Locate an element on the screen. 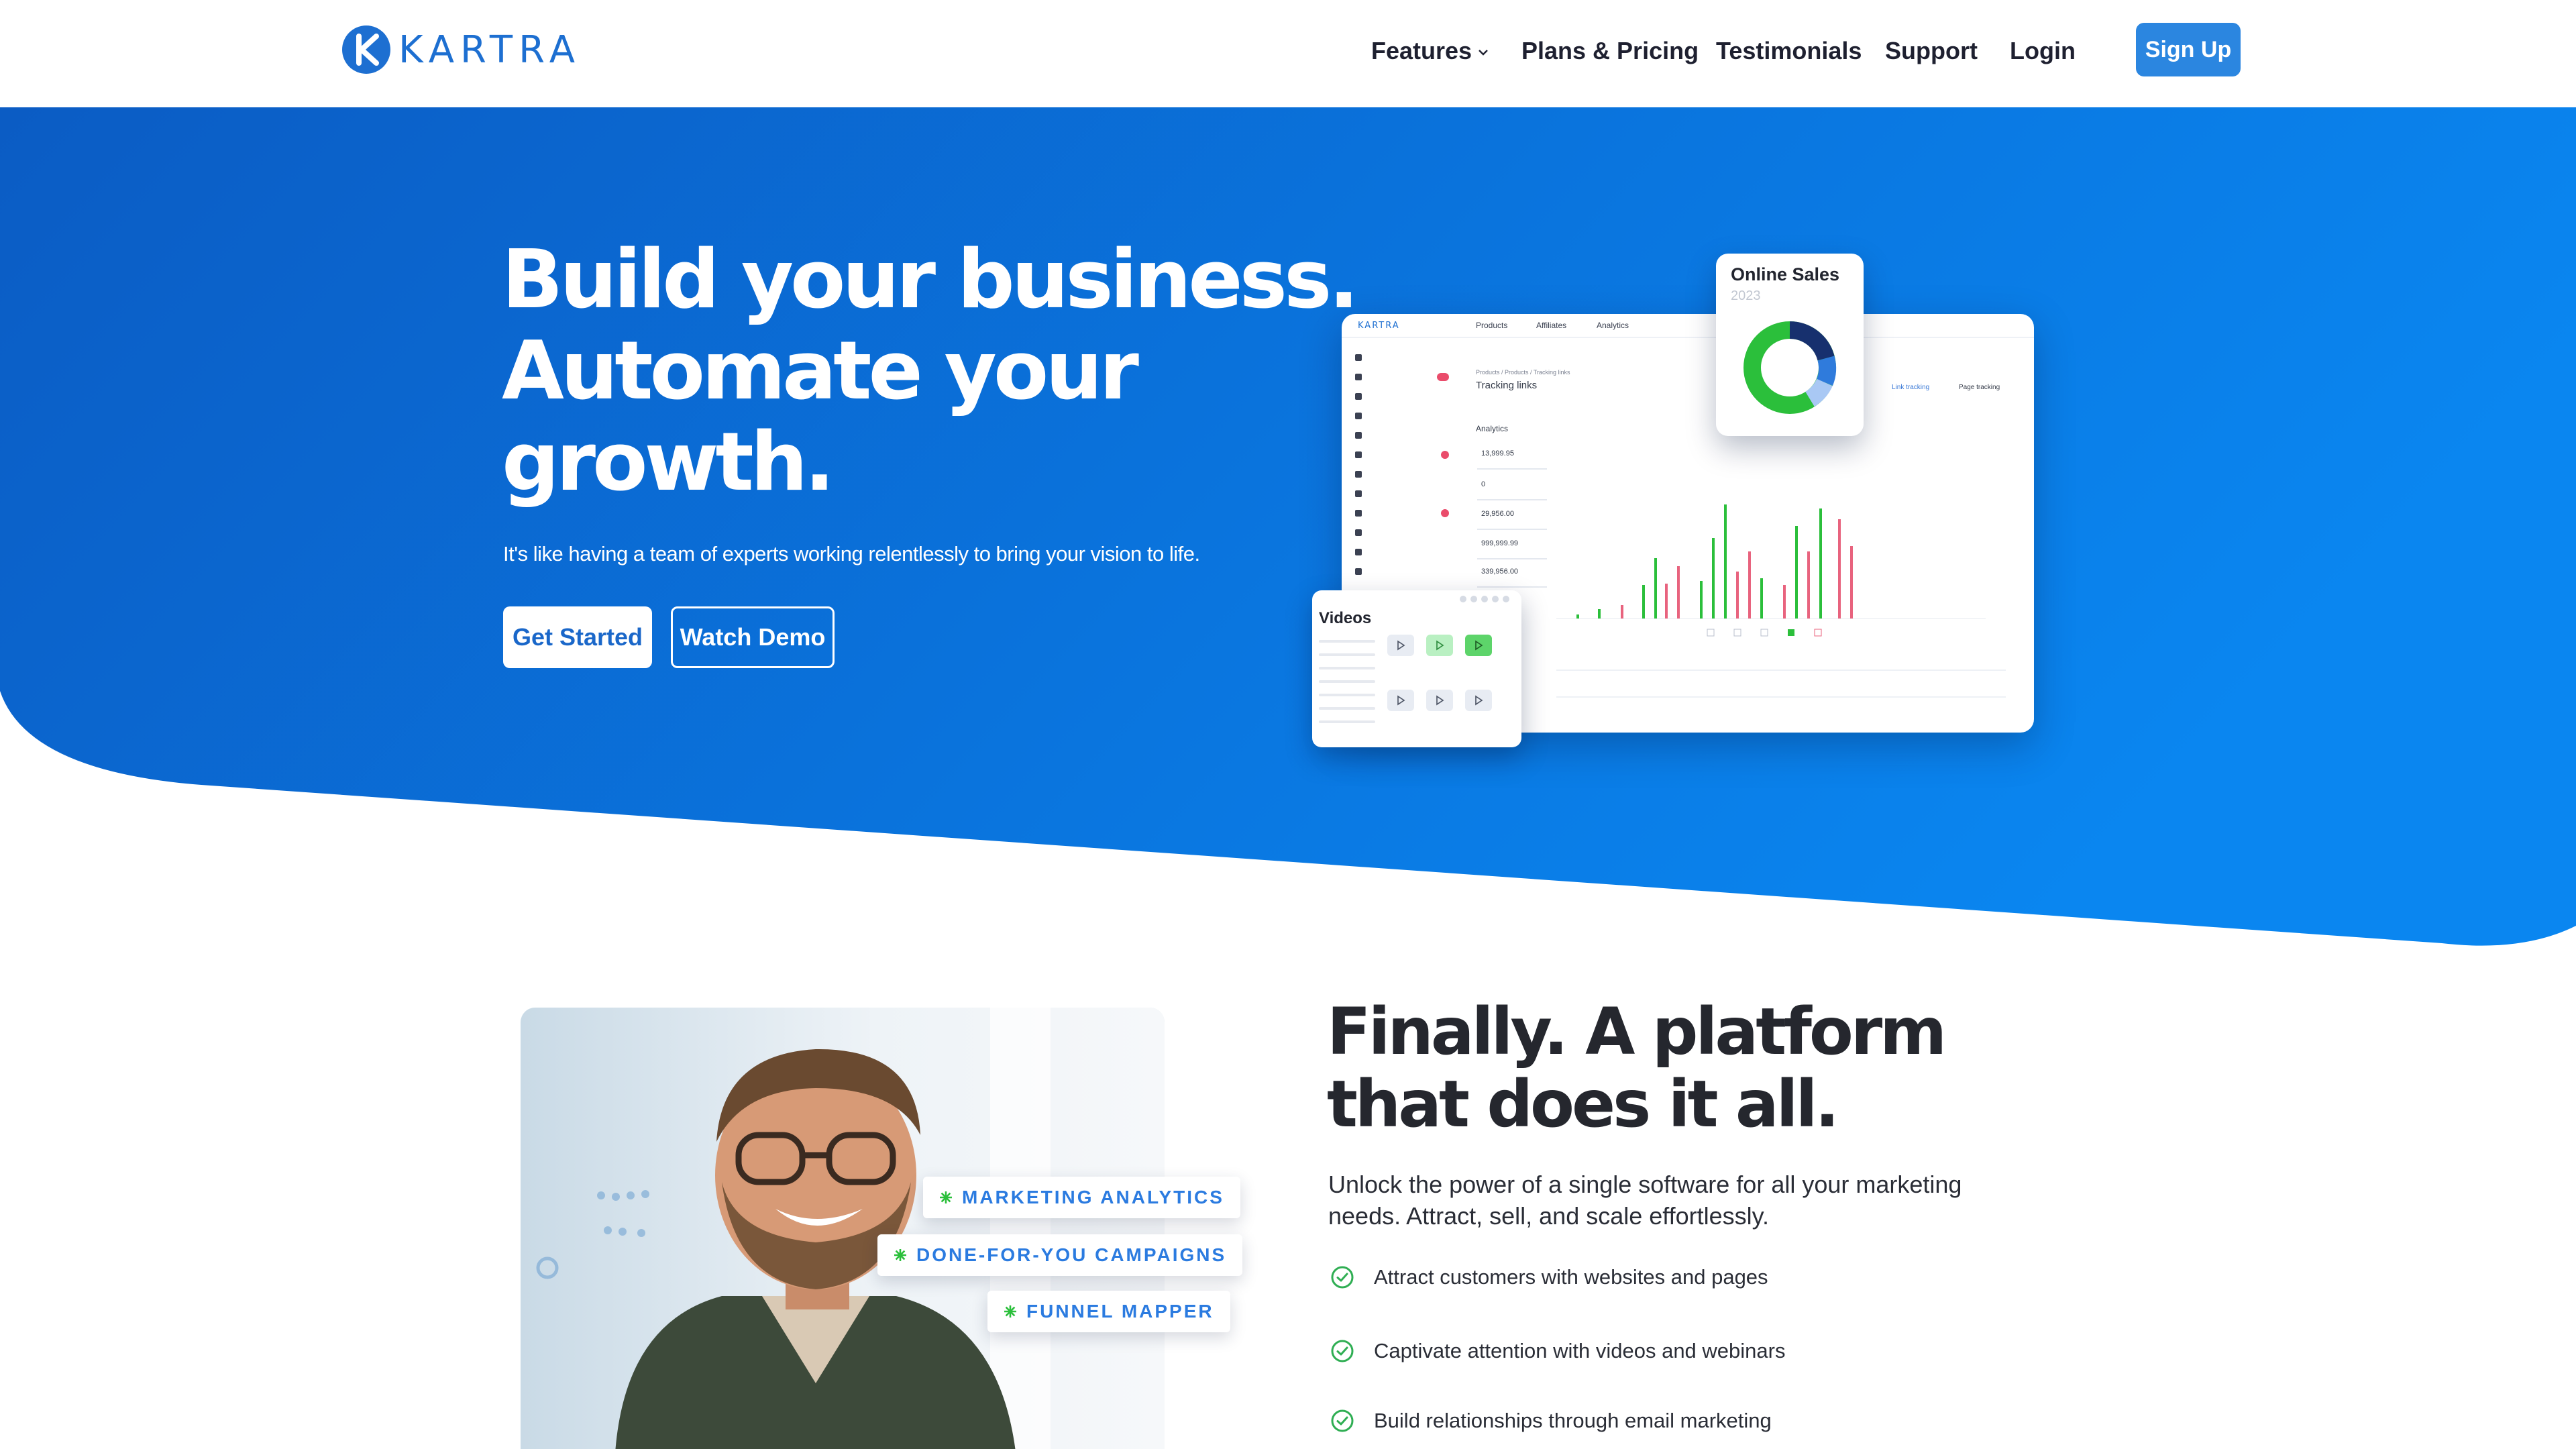 The height and width of the screenshot is (1449, 2576). tag-marketing-analytics: MARKETING ANALYTICS is located at coordinates (1081, 1197).